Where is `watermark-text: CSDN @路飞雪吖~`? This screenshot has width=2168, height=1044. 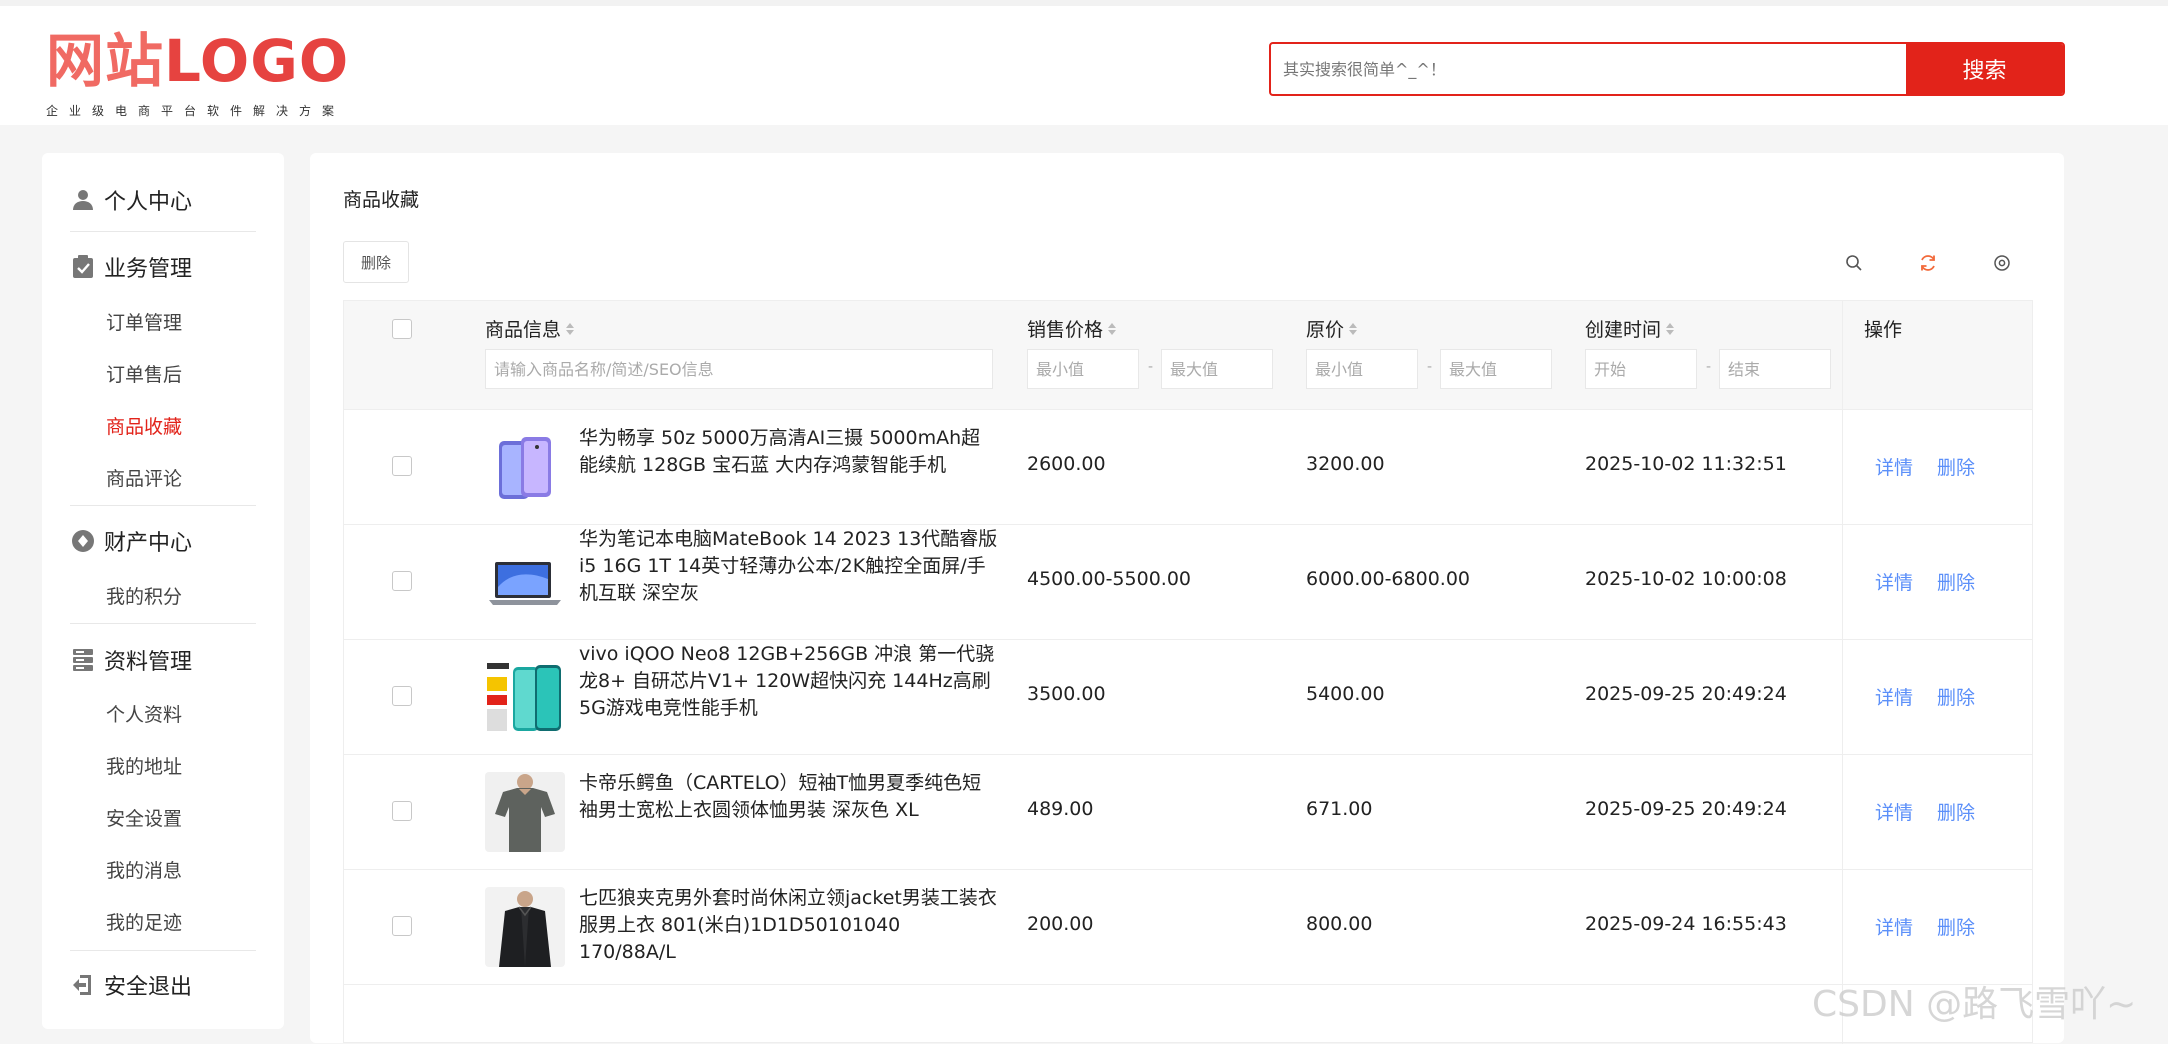 watermark-text: CSDN @路飞雪吖~ is located at coordinates (1974, 1004).